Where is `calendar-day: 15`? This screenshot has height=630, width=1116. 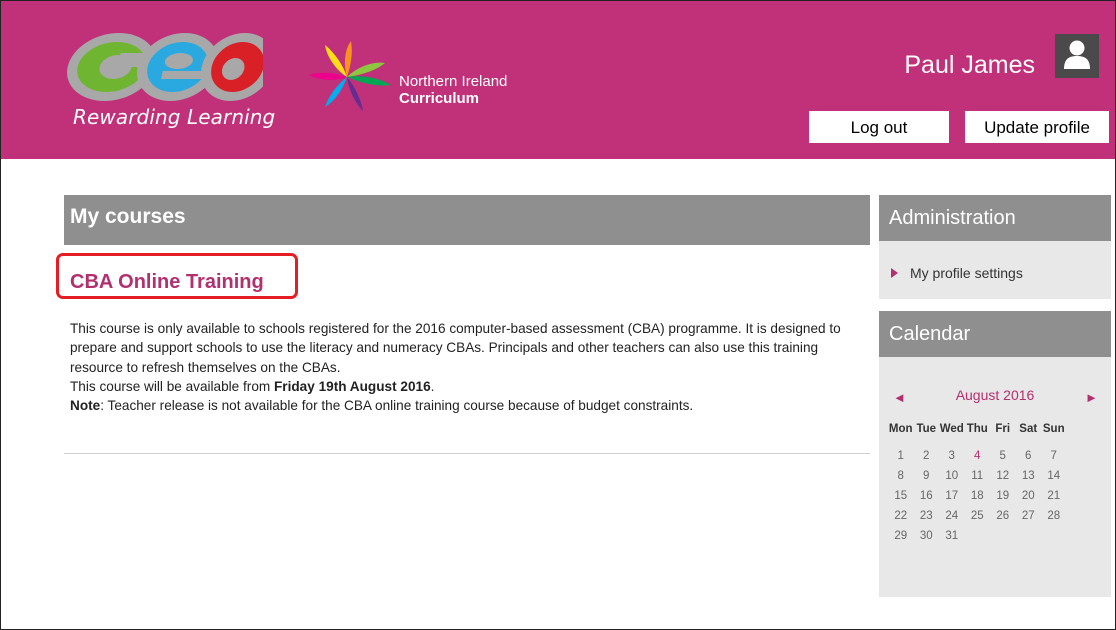 calendar-day: 15 is located at coordinates (901, 496).